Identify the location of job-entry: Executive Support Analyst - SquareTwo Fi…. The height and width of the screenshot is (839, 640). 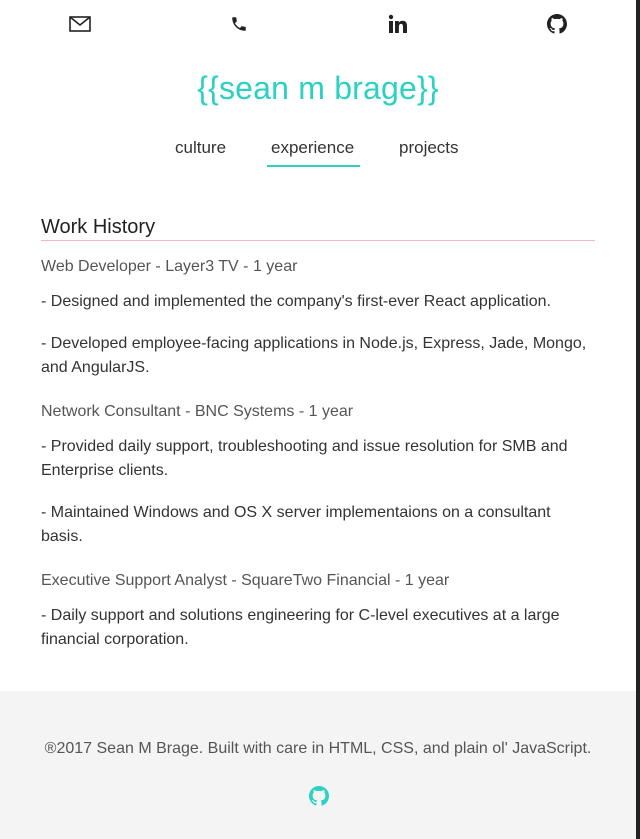
(318, 612).